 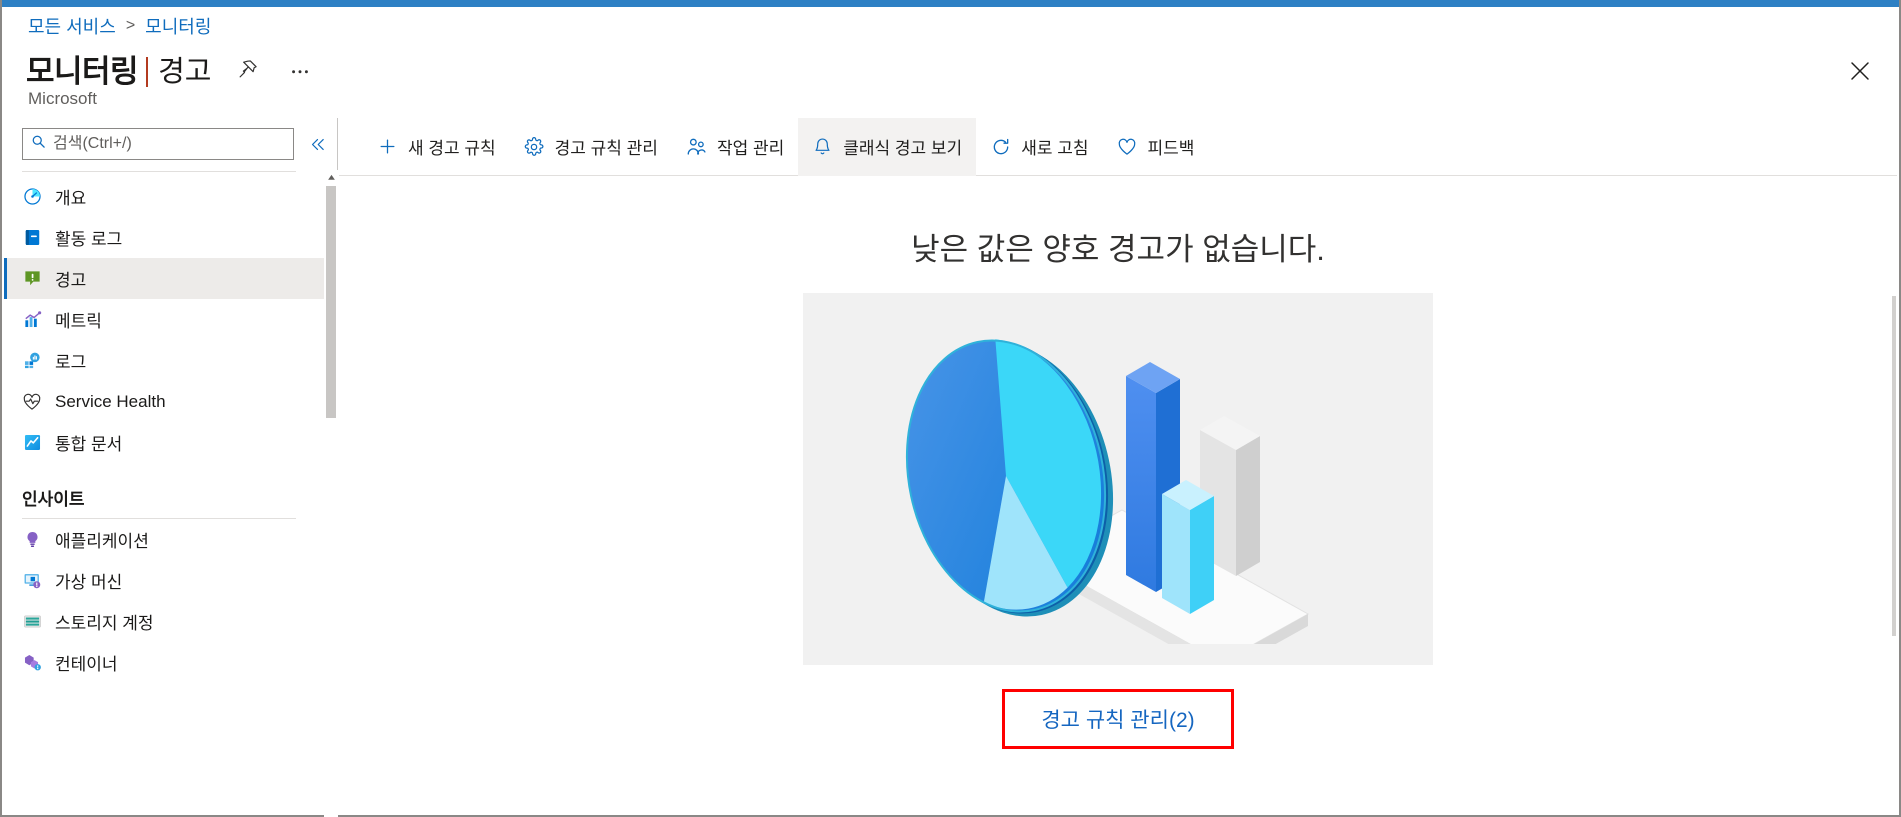 I want to click on sidebar-scrollbar, so click(x=331, y=493).